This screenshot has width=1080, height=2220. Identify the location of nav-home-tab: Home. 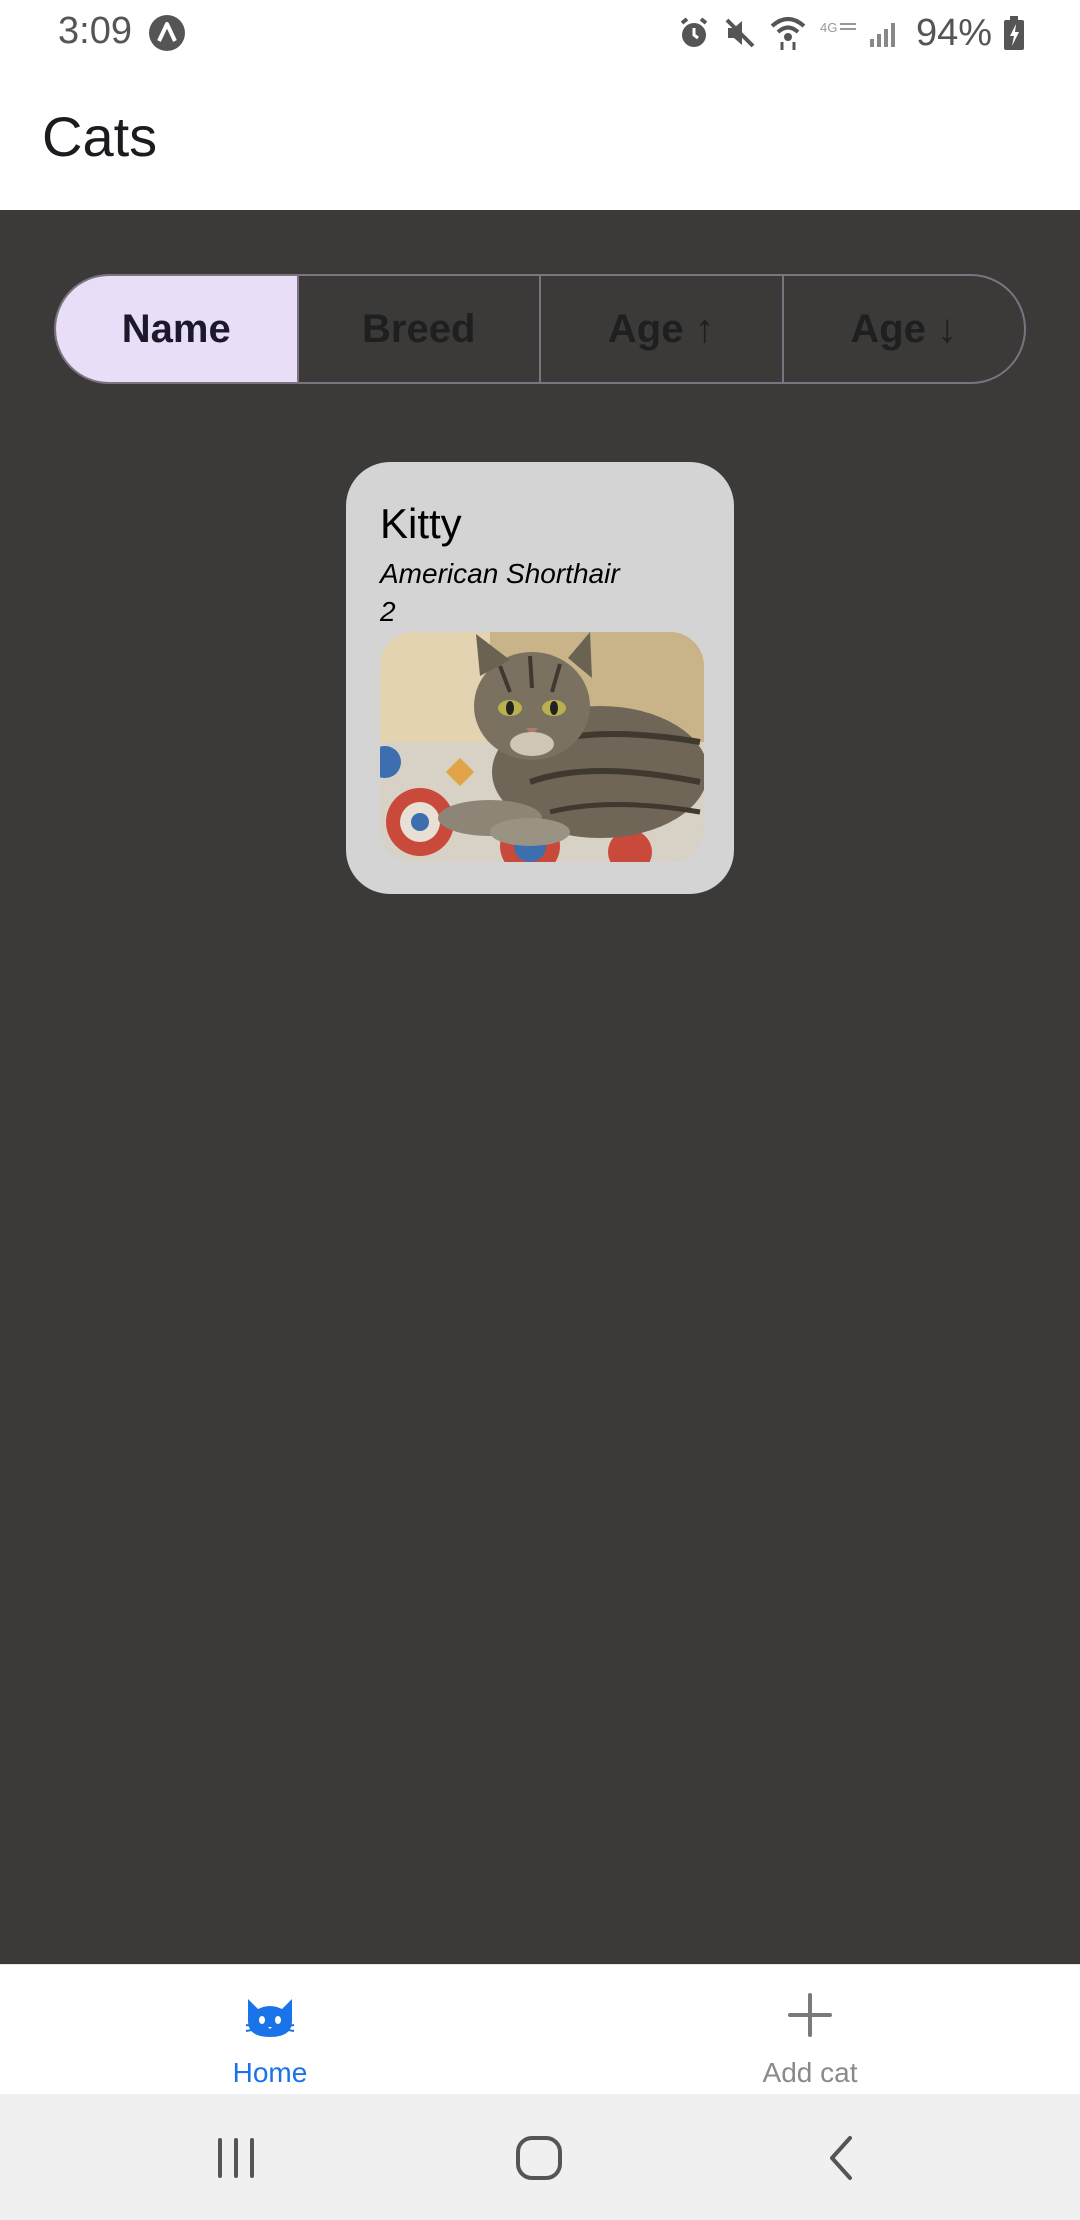
(270, 2030).